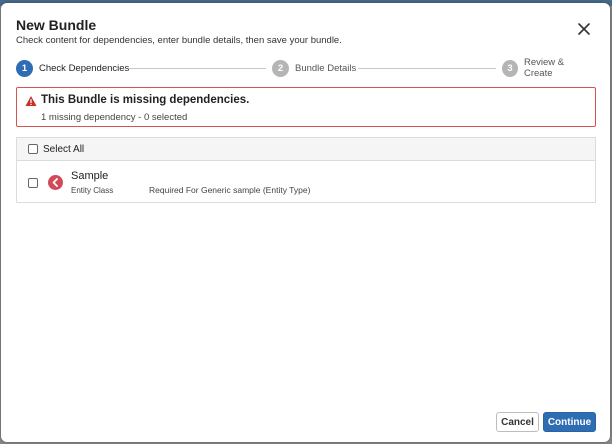  What do you see at coordinates (326, 68) in the screenshot?
I see `step-label: Bundle Details` at bounding box center [326, 68].